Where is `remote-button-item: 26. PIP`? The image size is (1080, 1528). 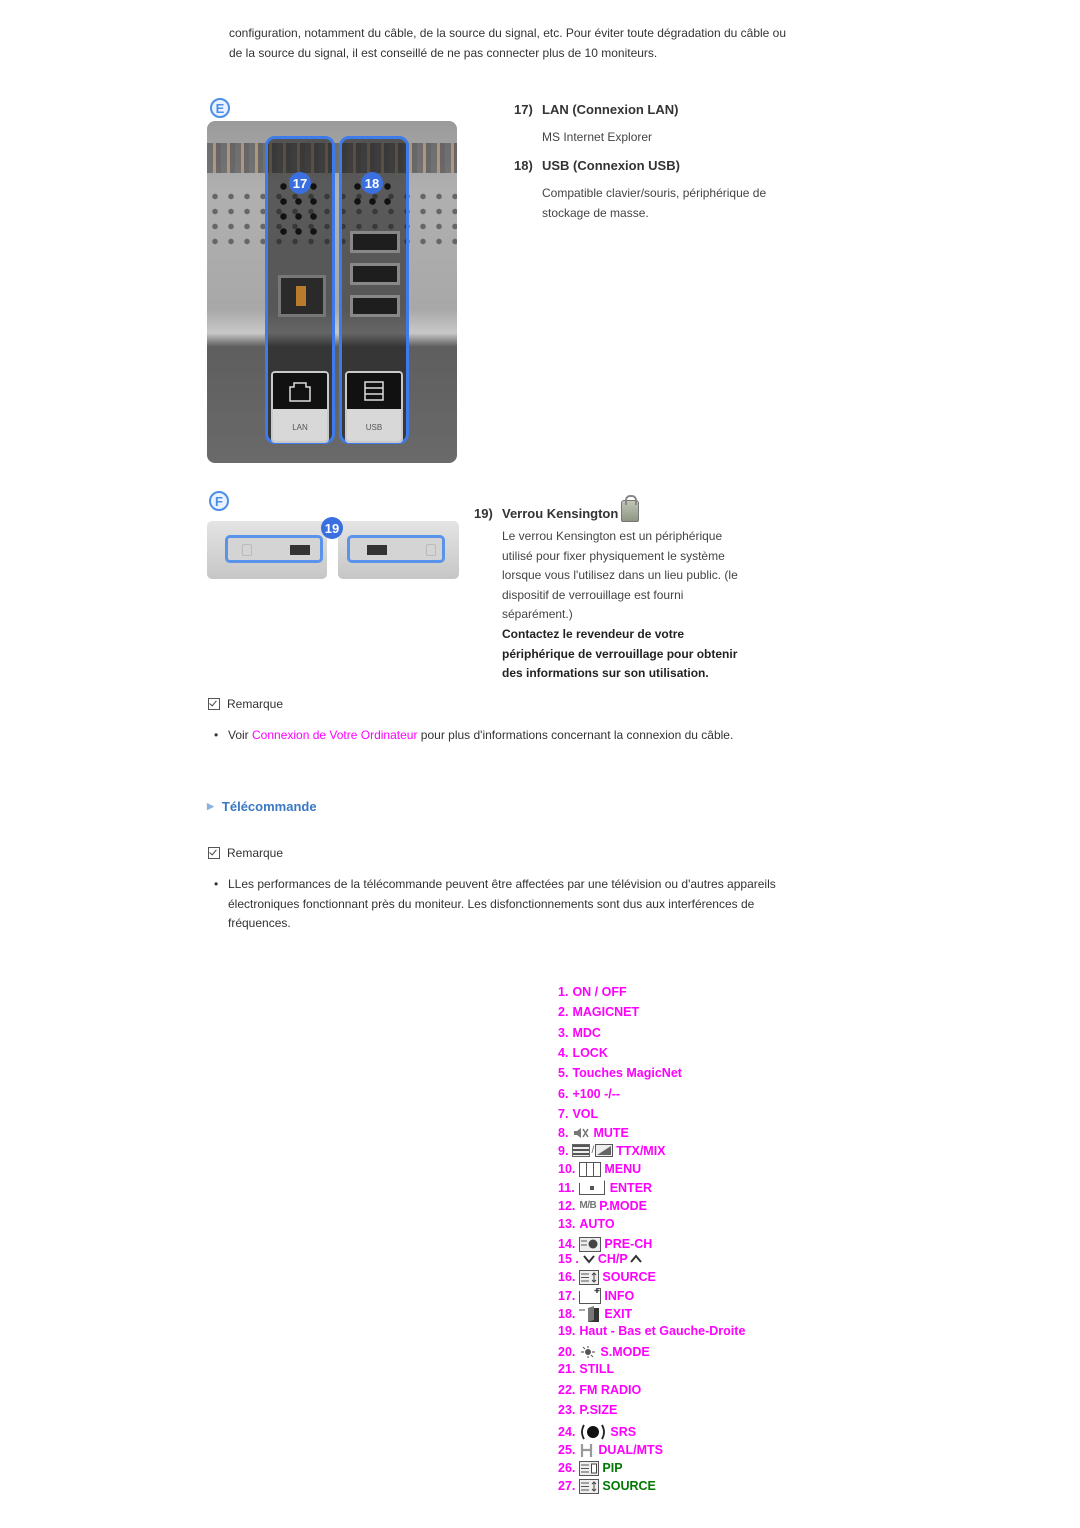 remote-button-item: 26. PIP is located at coordinates (590, 1468).